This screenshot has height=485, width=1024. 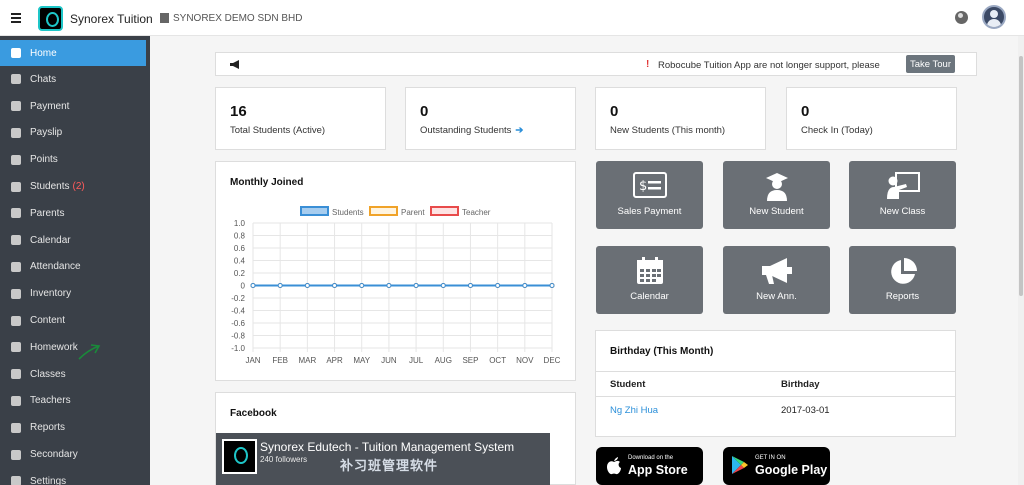 What do you see at coordinates (649, 195) in the screenshot?
I see `sales-payment-tile: $ Sales Payment` at bounding box center [649, 195].